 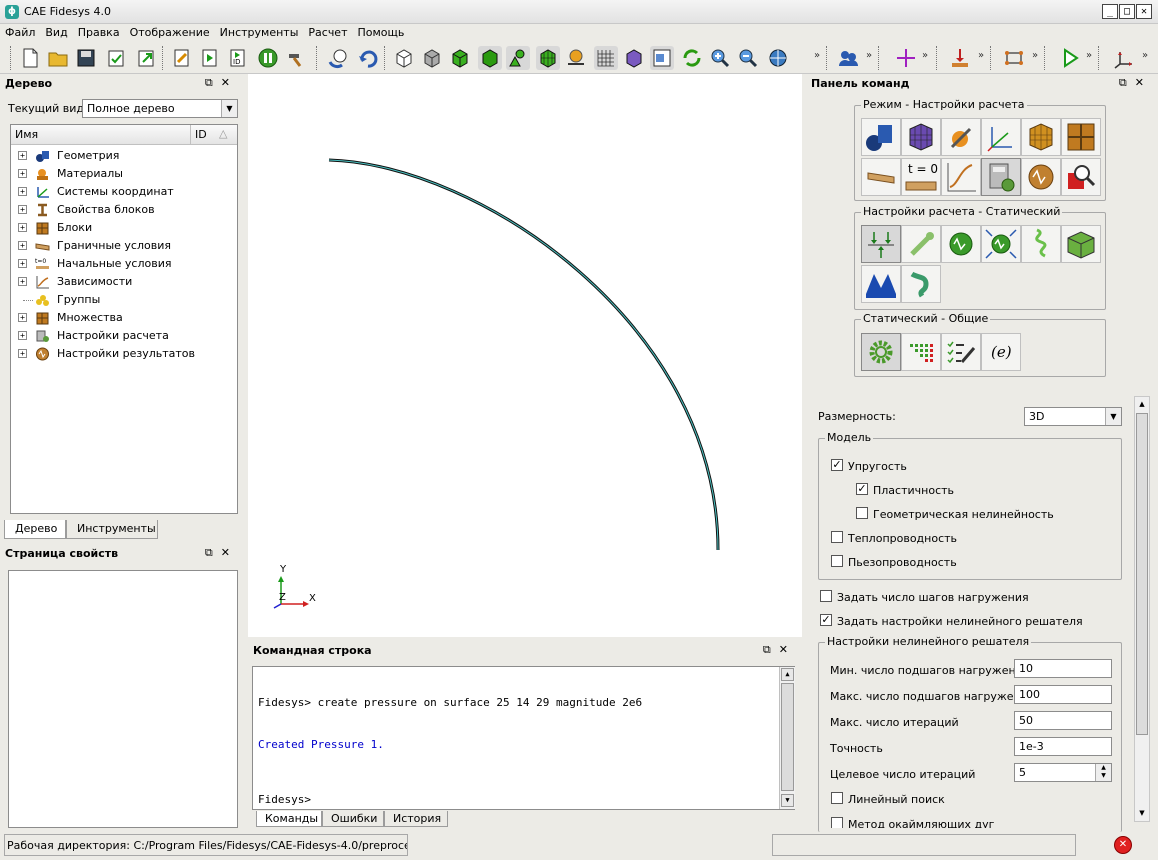 I want to click on tree-item-coord-systems: + Системы координат, so click(x=124, y=192).